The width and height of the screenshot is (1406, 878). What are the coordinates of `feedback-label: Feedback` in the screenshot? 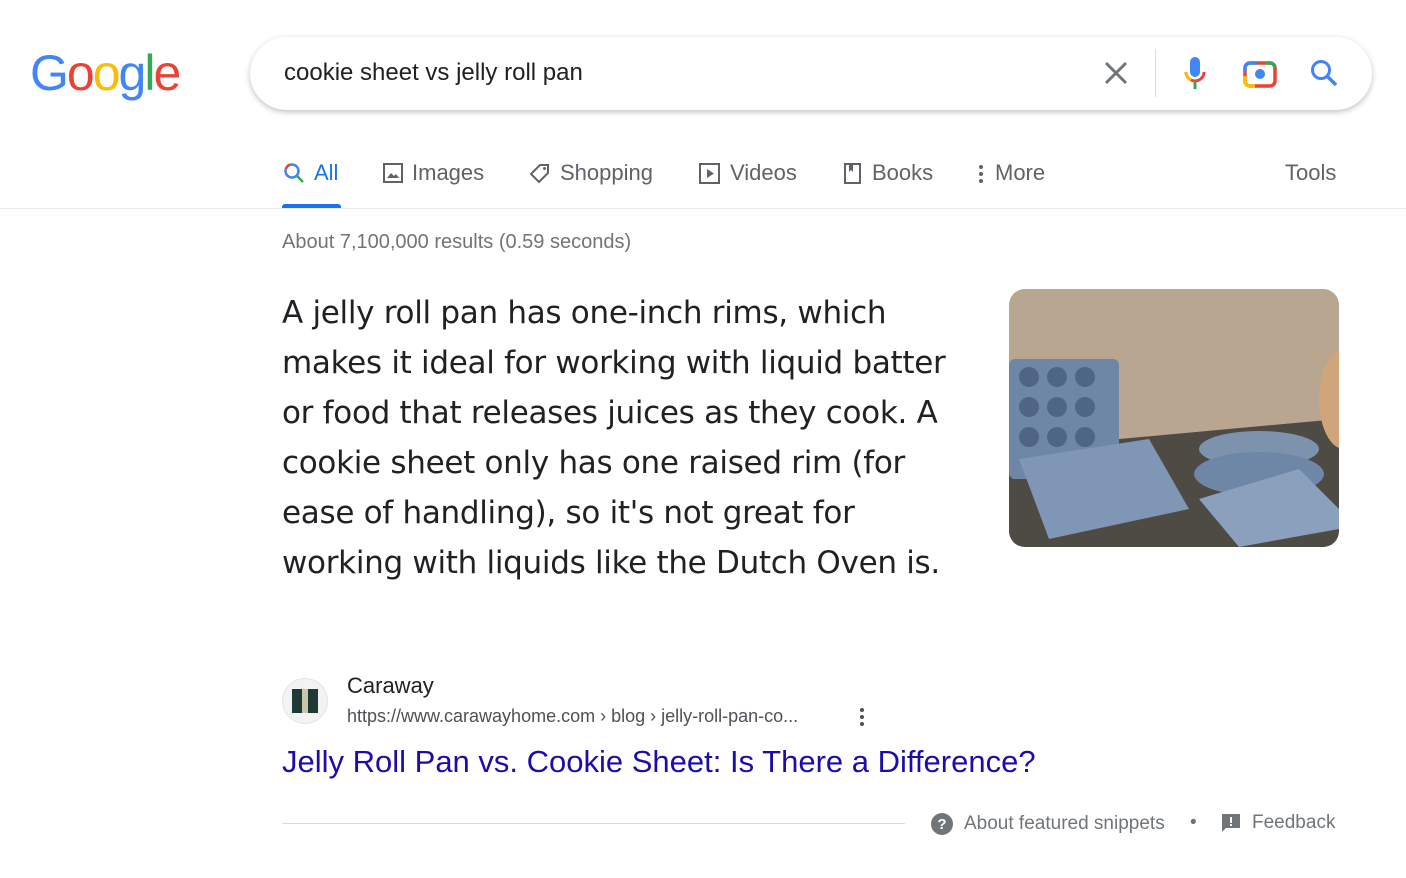 It's located at (1294, 822).